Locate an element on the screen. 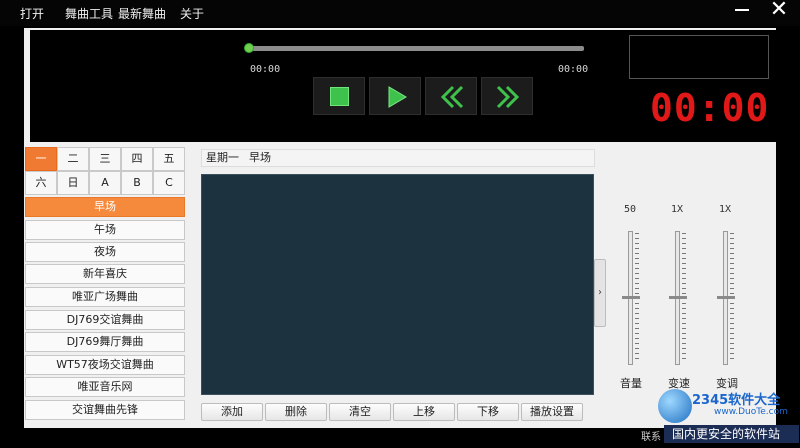 This screenshot has height=448, width=800. speed-slider is located at coordinates (678, 298).